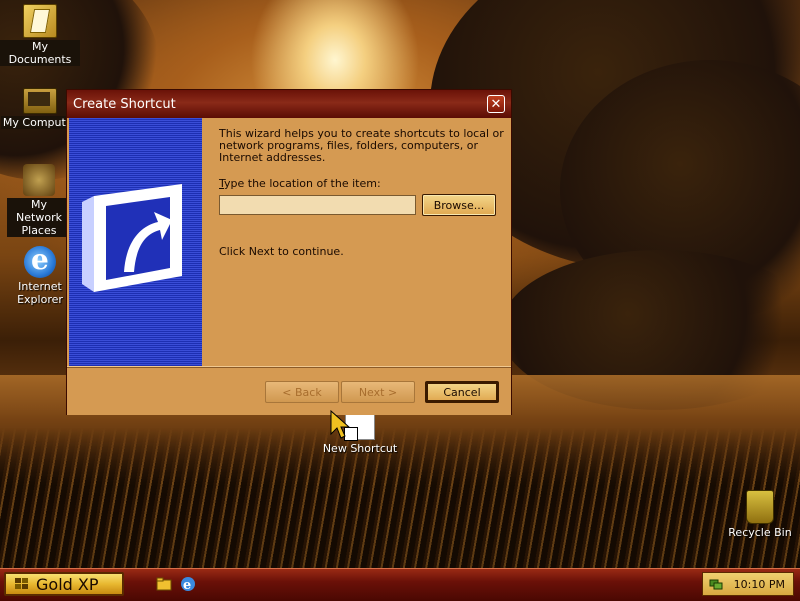 The width and height of the screenshot is (800, 601). I want to click on mouse-cursor-icon, so click(340, 424).